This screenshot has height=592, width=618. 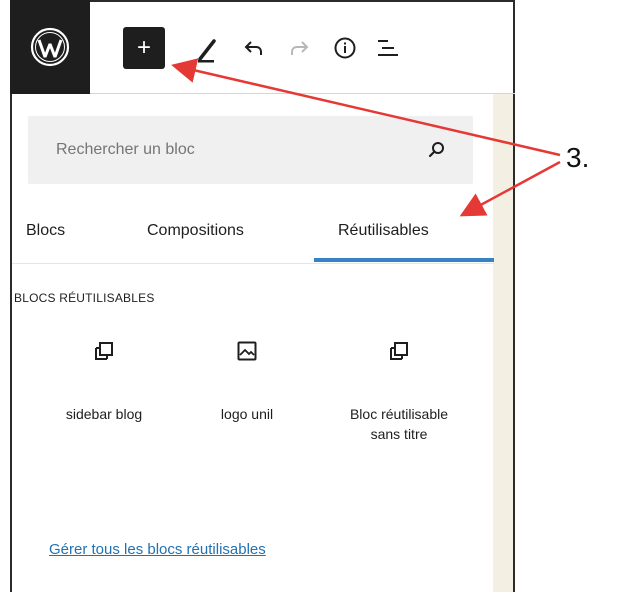 What do you see at coordinates (84, 298) in the screenshot?
I see `section-heading: BLOCS RÉUTILISABLES` at bounding box center [84, 298].